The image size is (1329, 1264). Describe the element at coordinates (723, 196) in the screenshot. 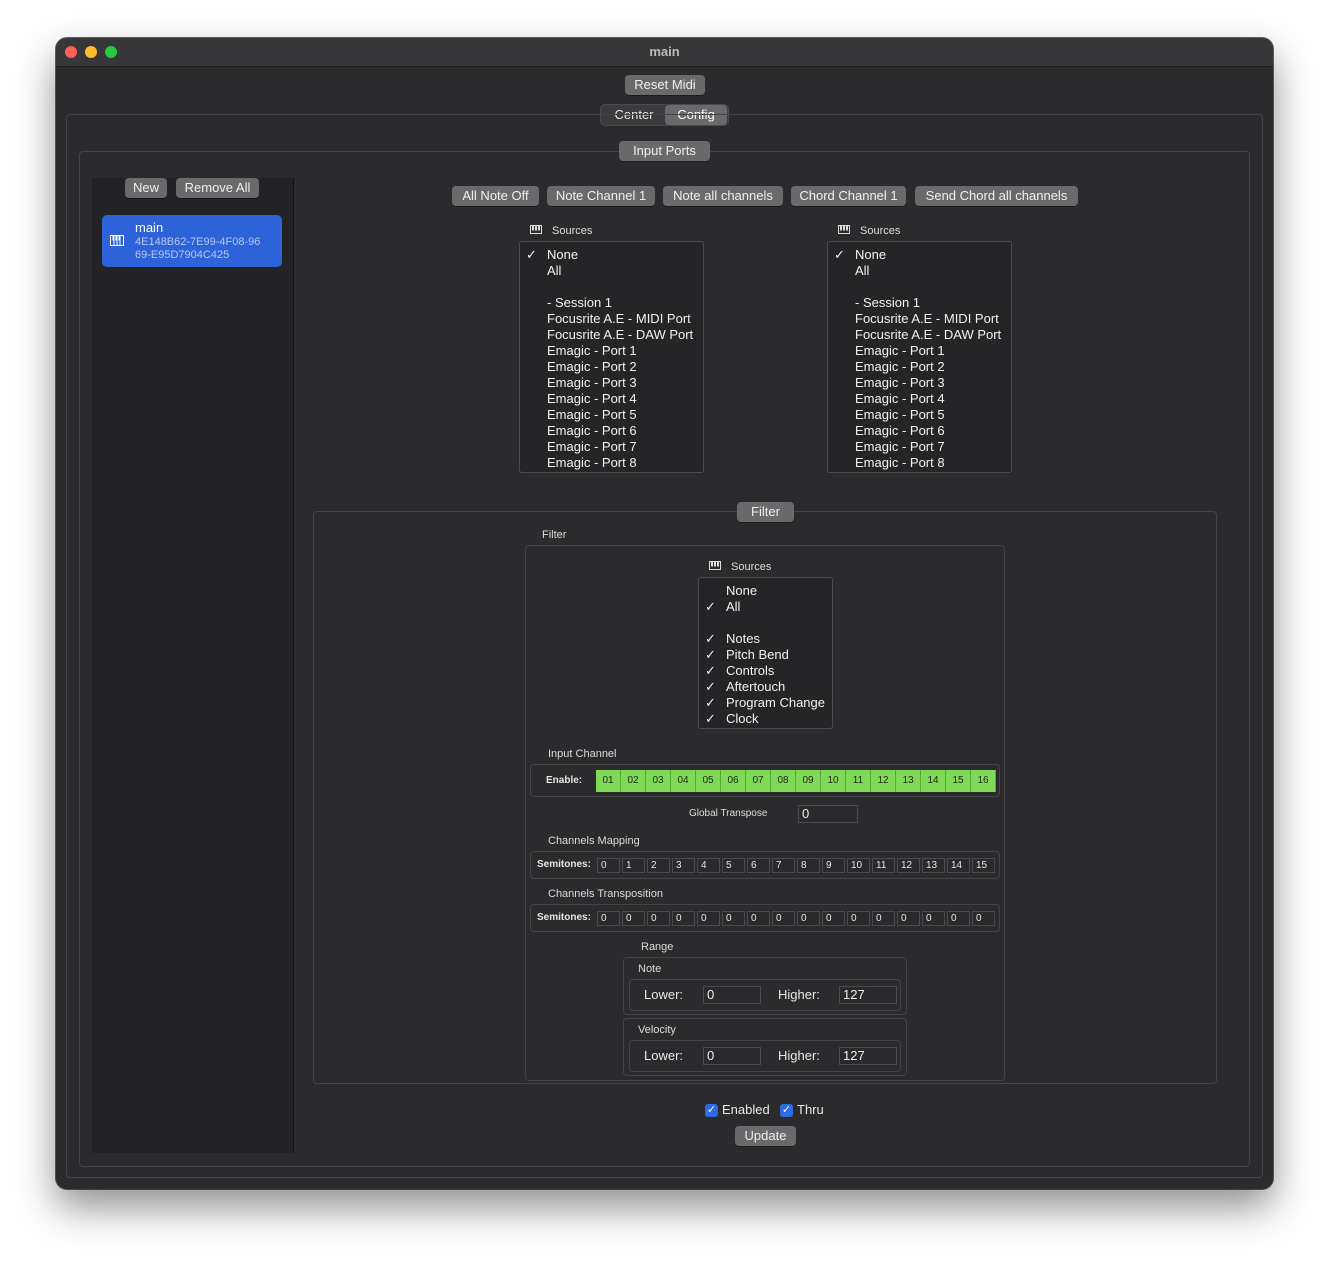

I see `note-all-channels-button: Note all channels` at that location.